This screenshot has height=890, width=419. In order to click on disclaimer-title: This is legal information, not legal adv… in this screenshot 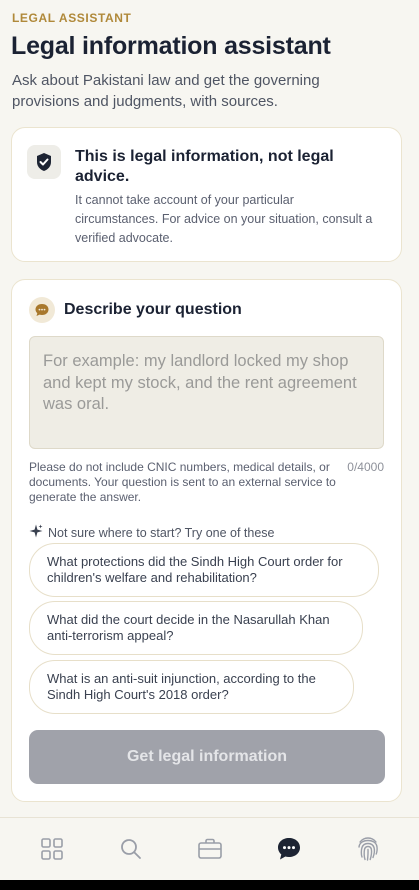, I will do `click(204, 166)`.